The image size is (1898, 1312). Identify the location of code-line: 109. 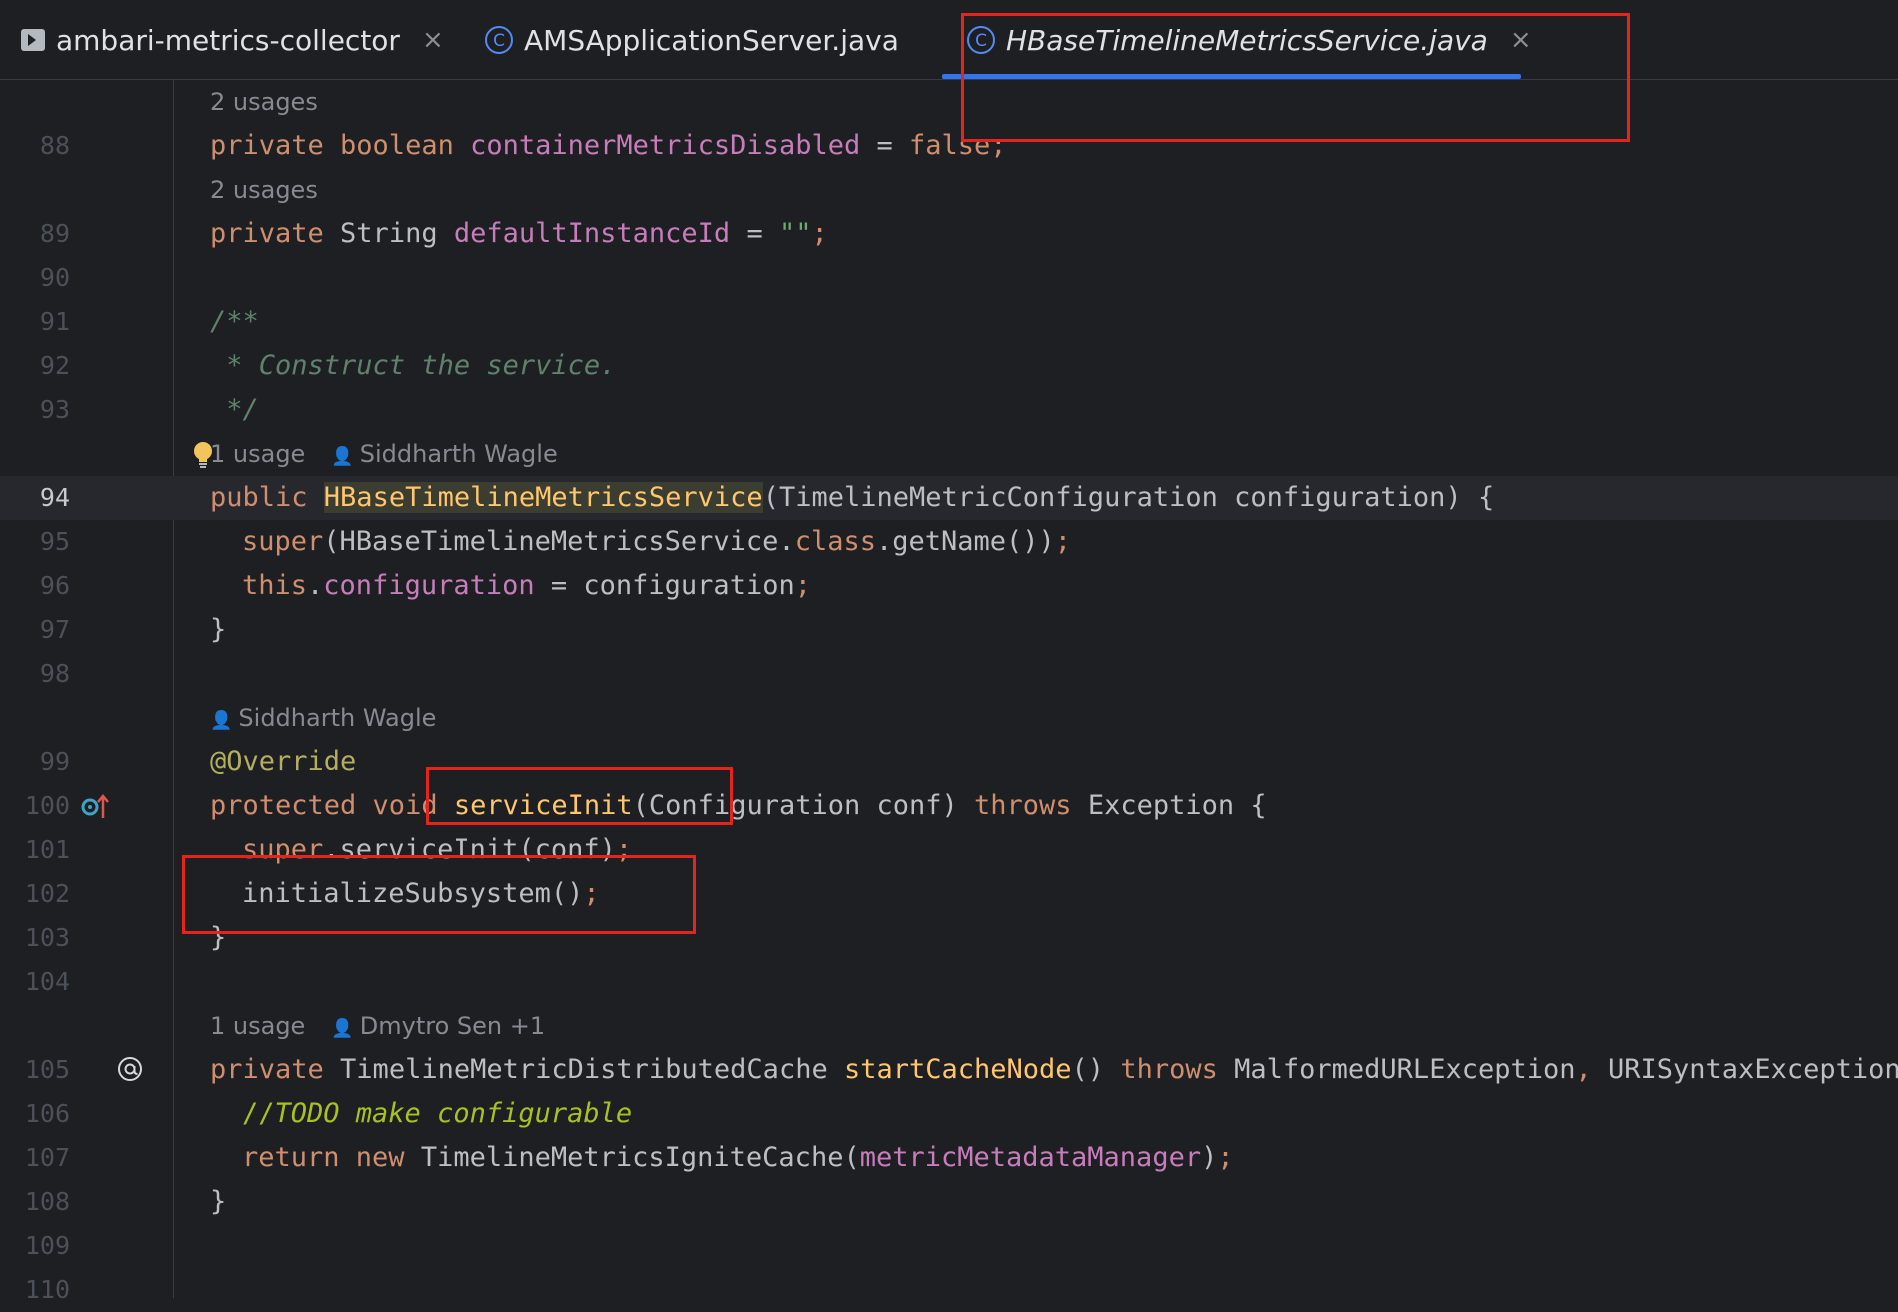
(949, 1246).